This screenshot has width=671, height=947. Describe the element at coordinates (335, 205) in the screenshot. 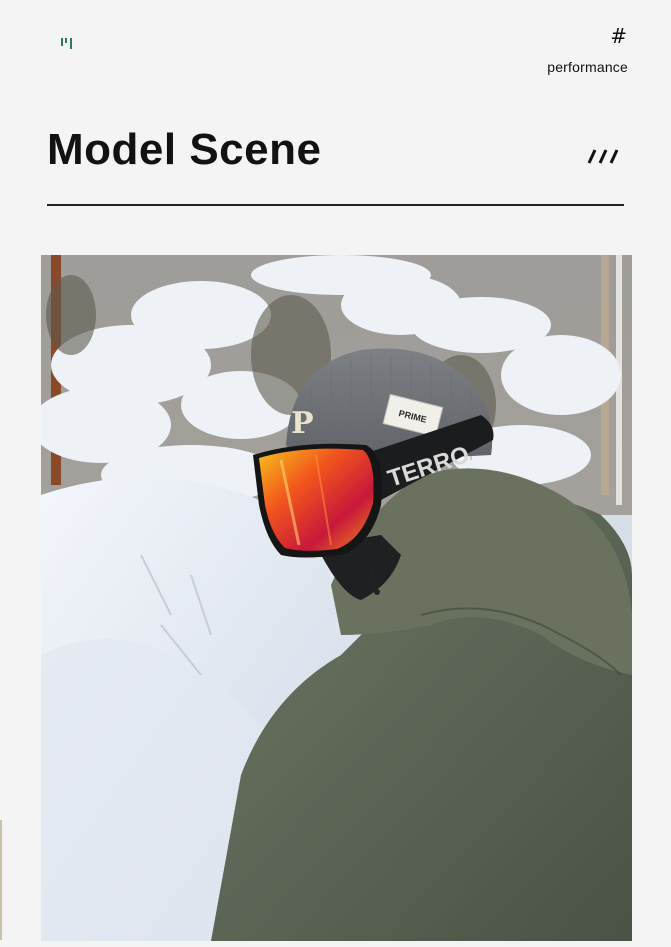

I see `title-divider` at that location.